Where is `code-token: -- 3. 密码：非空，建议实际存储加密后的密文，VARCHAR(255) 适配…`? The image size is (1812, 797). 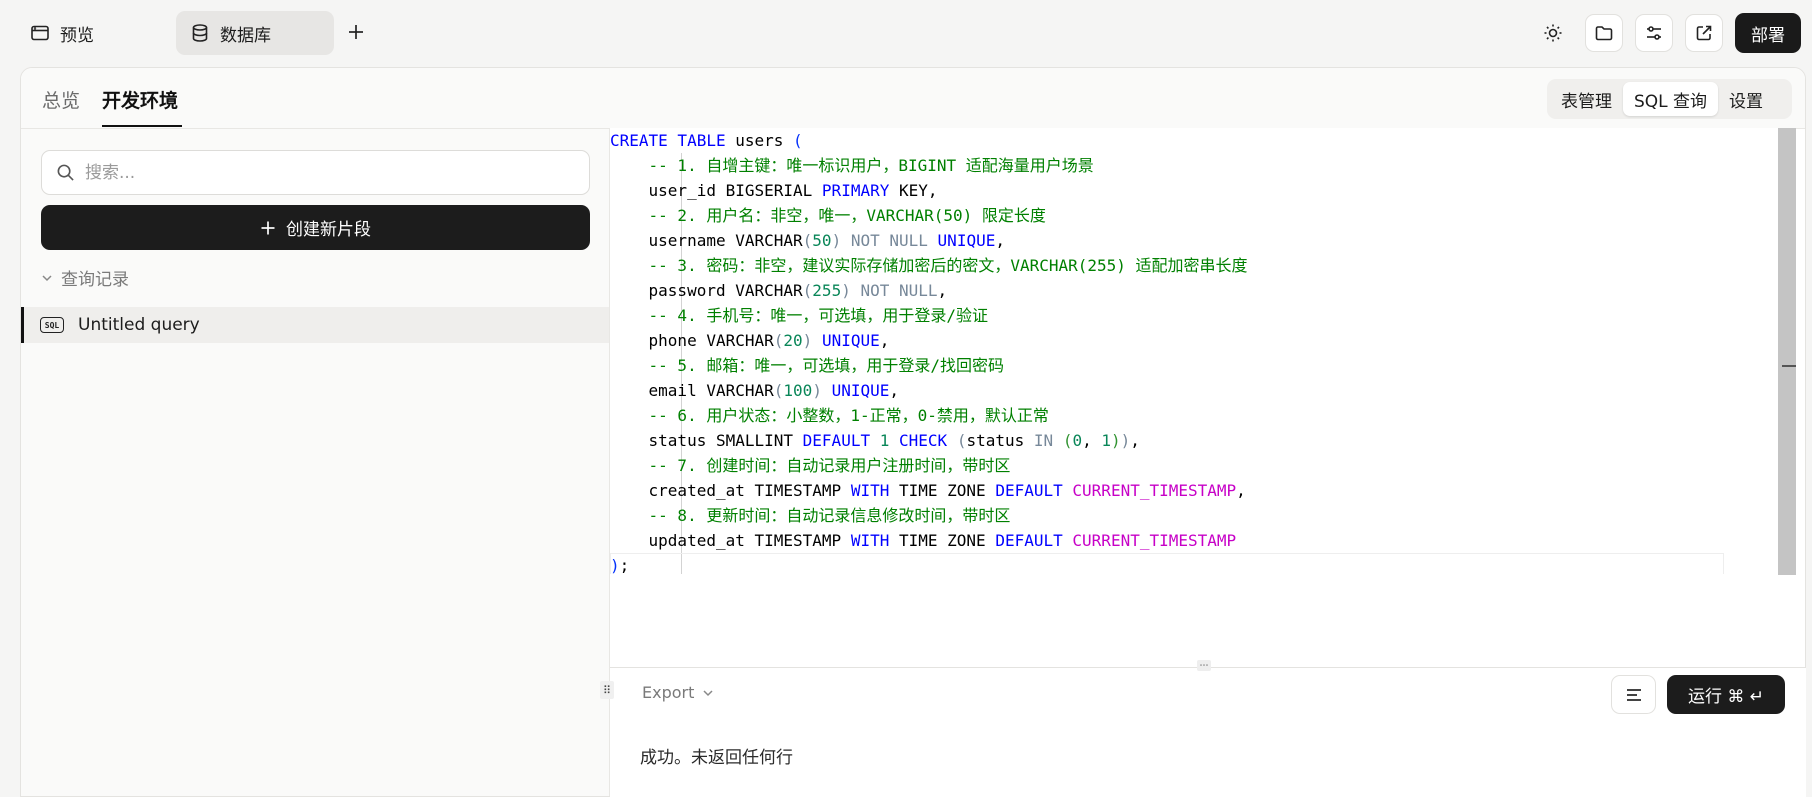 code-token: -- 3. 密码：非空，建议实际存储加密后的密文，VARCHAR(255) 适配… is located at coordinates (948, 265).